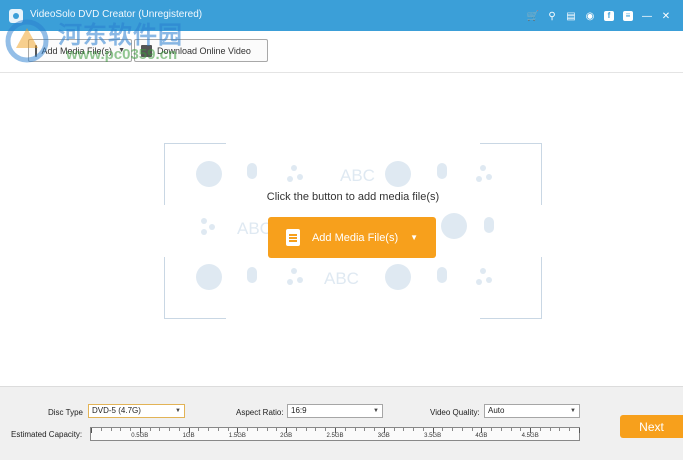 The width and height of the screenshot is (683, 460). Describe the element at coordinates (122, 54) in the screenshot. I see `watermark-url: www.pc0359.cn` at that location.